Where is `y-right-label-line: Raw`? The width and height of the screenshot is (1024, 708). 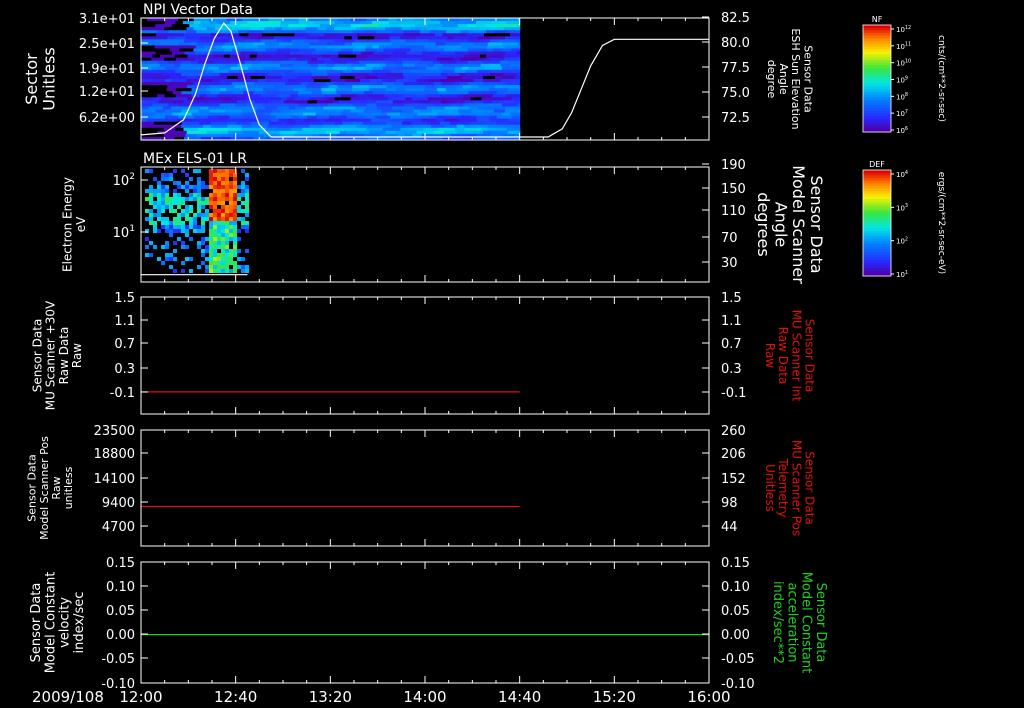 y-right-label-line: Raw is located at coordinates (770, 355).